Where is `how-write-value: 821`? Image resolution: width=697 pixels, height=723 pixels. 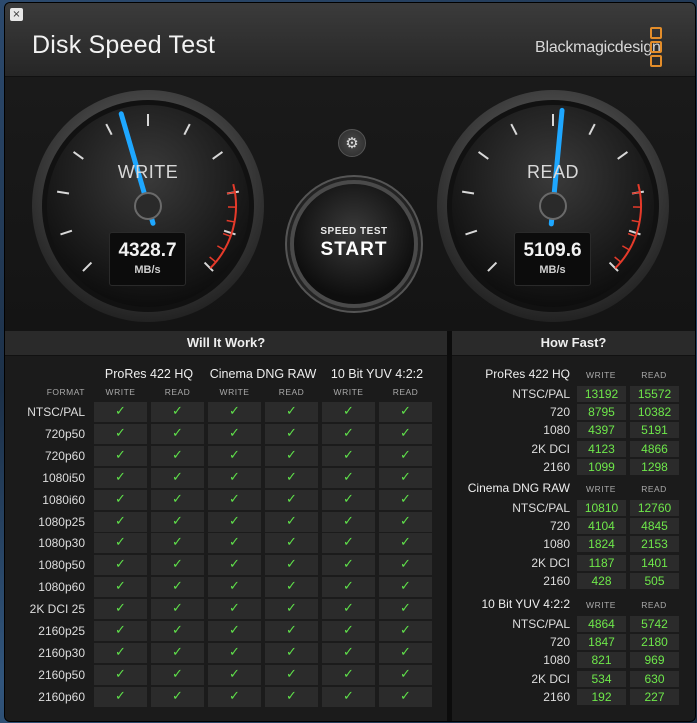
how-write-value: 821 is located at coordinates (601, 660).